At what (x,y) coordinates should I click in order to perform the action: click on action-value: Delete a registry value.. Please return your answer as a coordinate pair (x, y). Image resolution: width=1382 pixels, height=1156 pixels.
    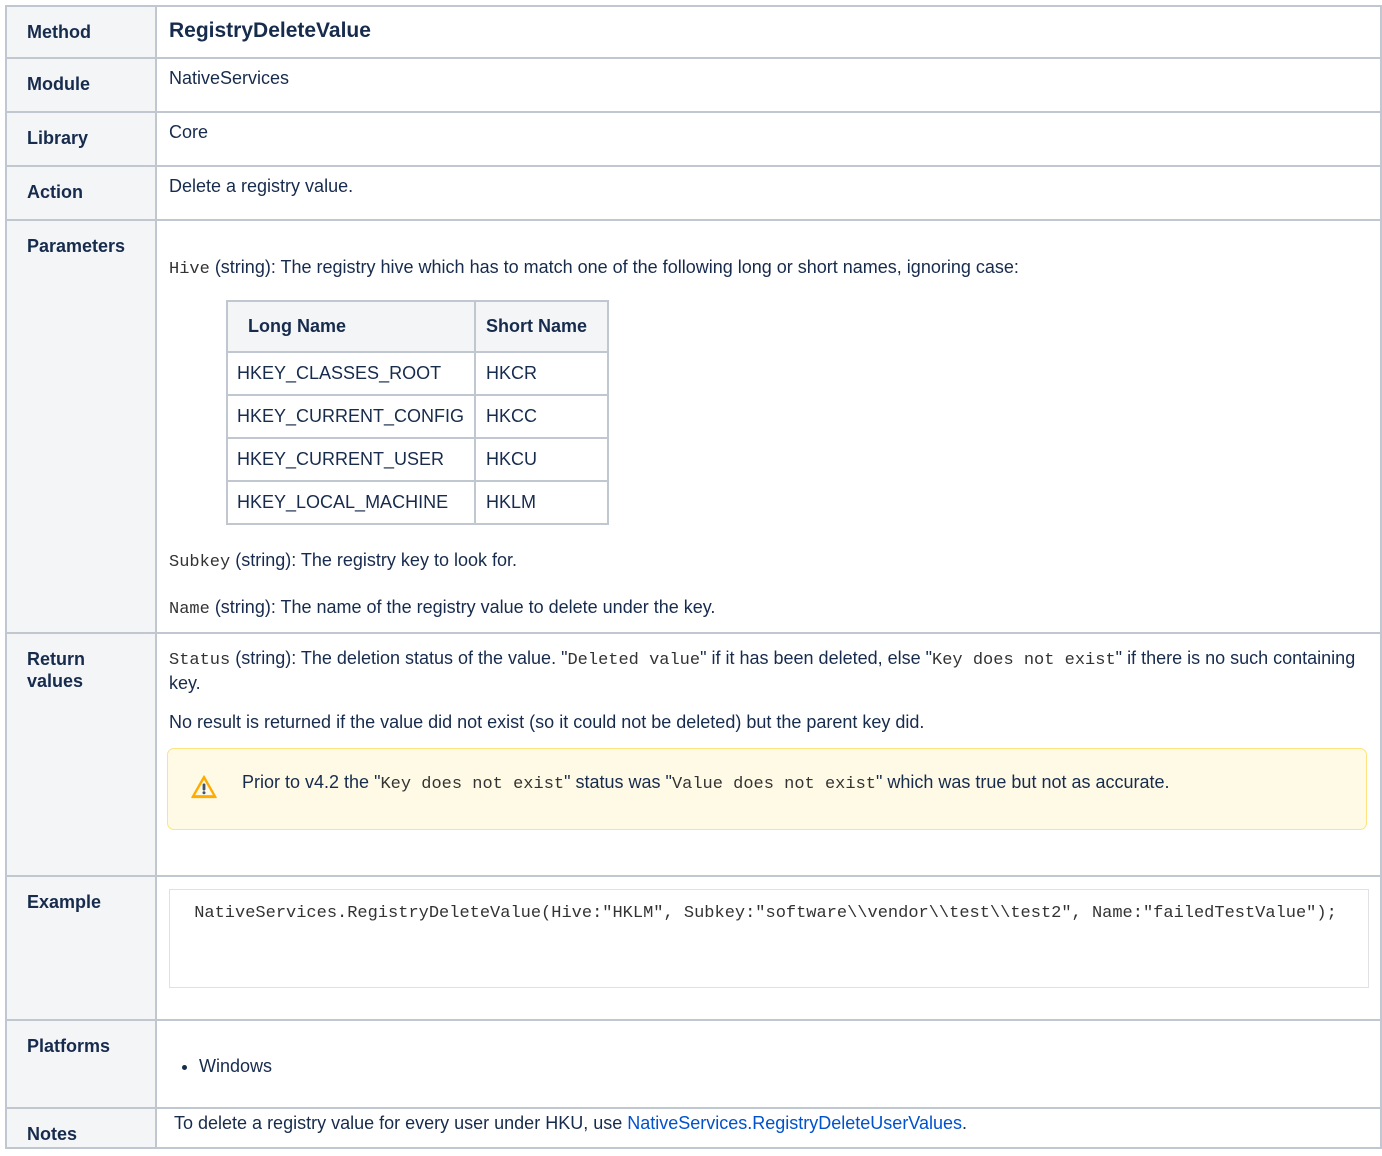
    Looking at the image, I should click on (261, 186).